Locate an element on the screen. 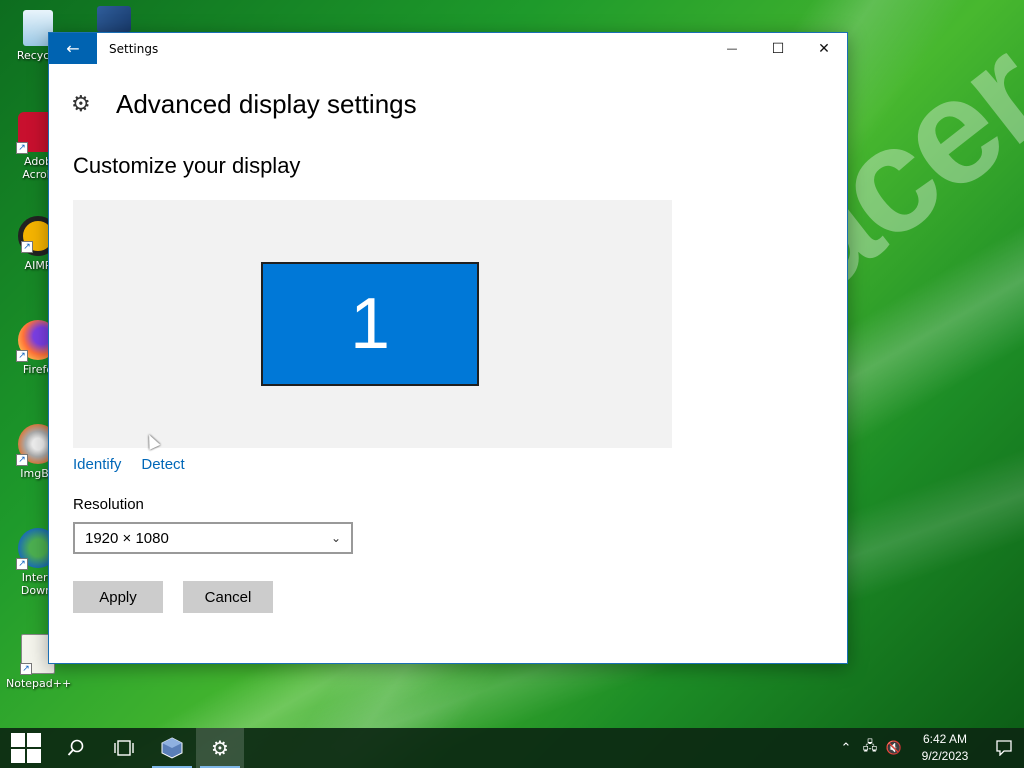  detect-link: Detect is located at coordinates (162, 464).